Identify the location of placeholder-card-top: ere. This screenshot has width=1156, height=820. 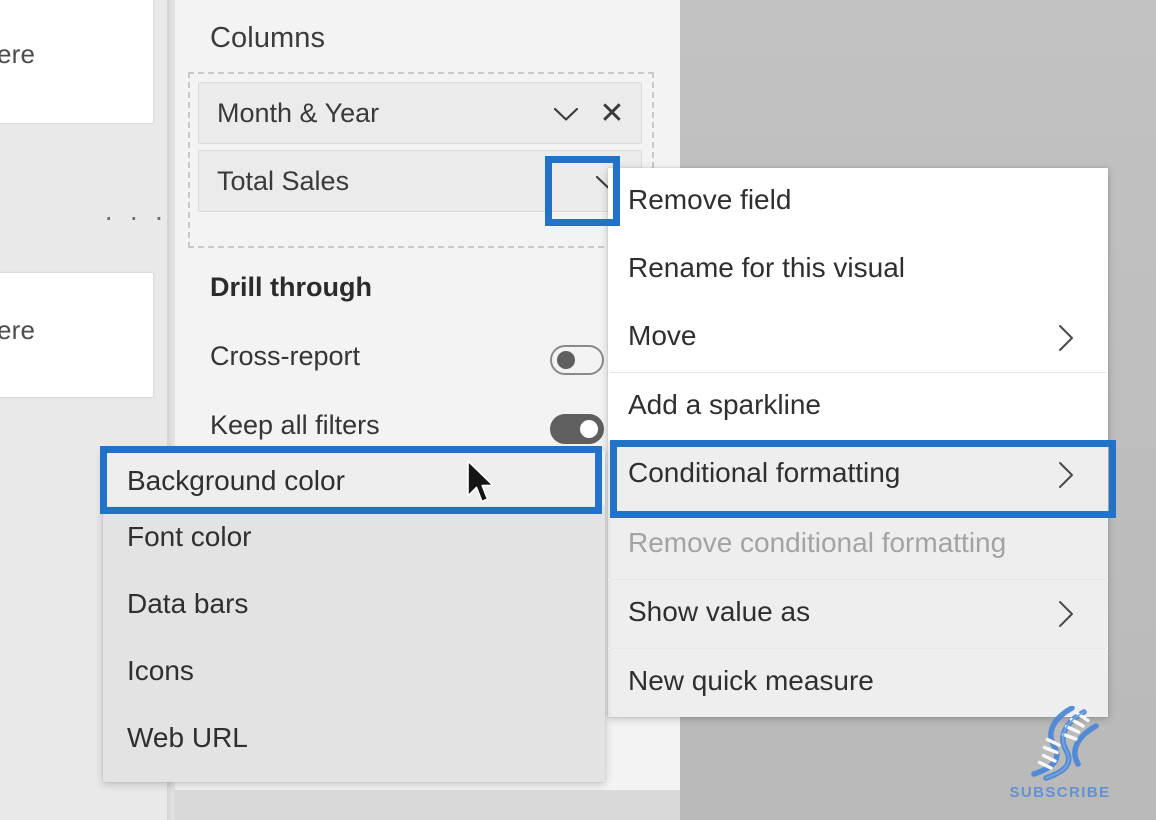
(77, 62).